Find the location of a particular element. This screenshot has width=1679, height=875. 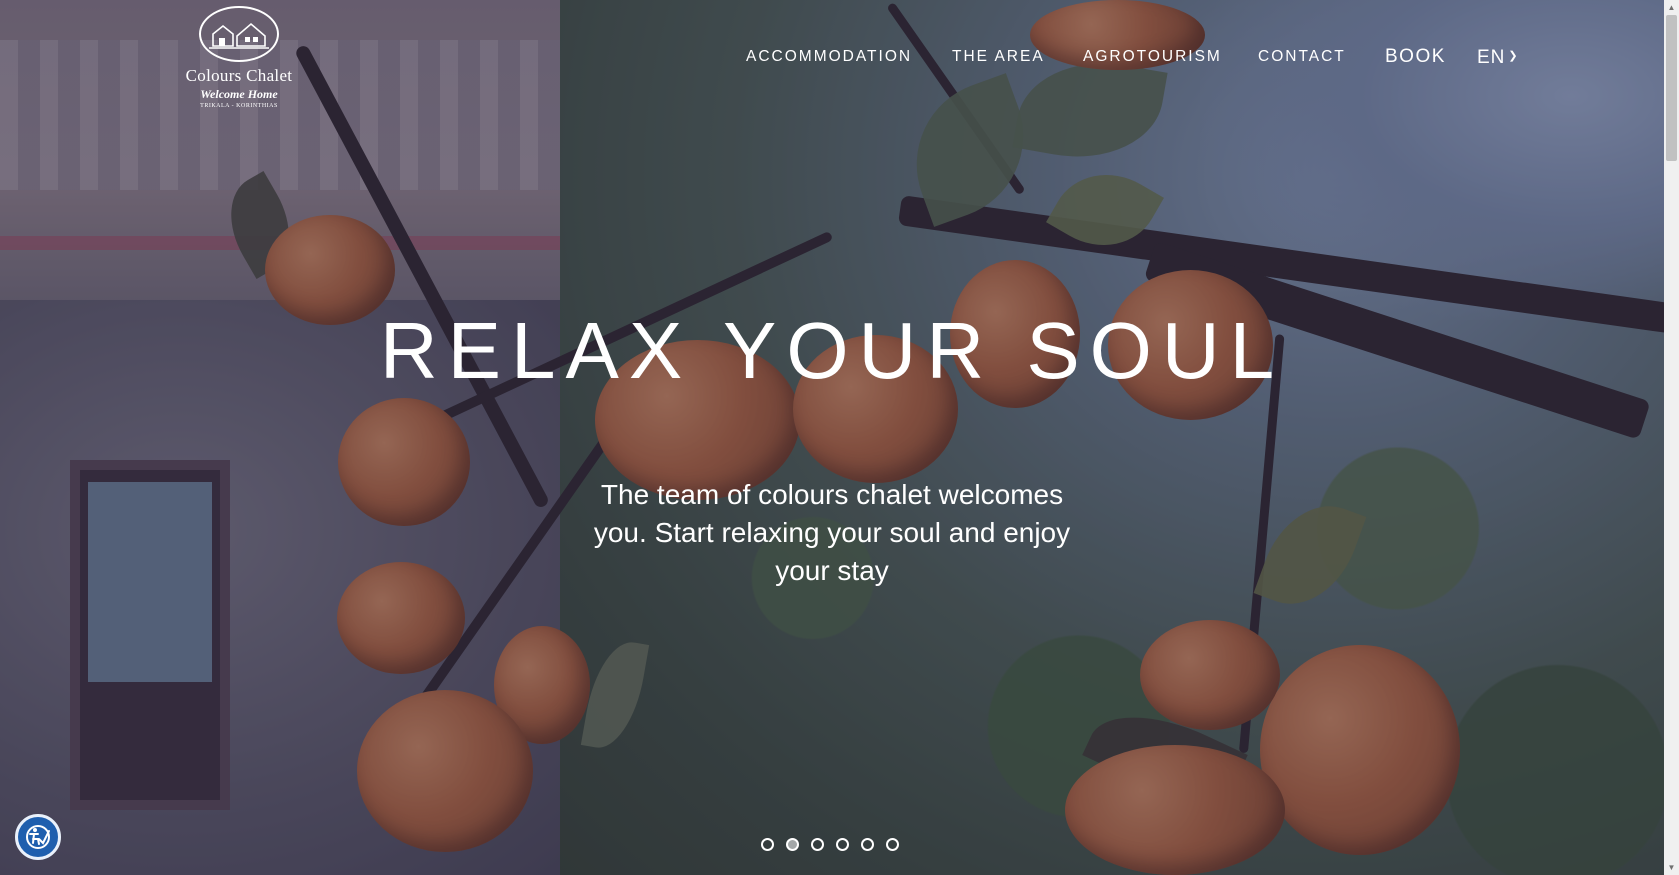

scroll-up-arrow-icon: ▲ is located at coordinates (1671, 7).